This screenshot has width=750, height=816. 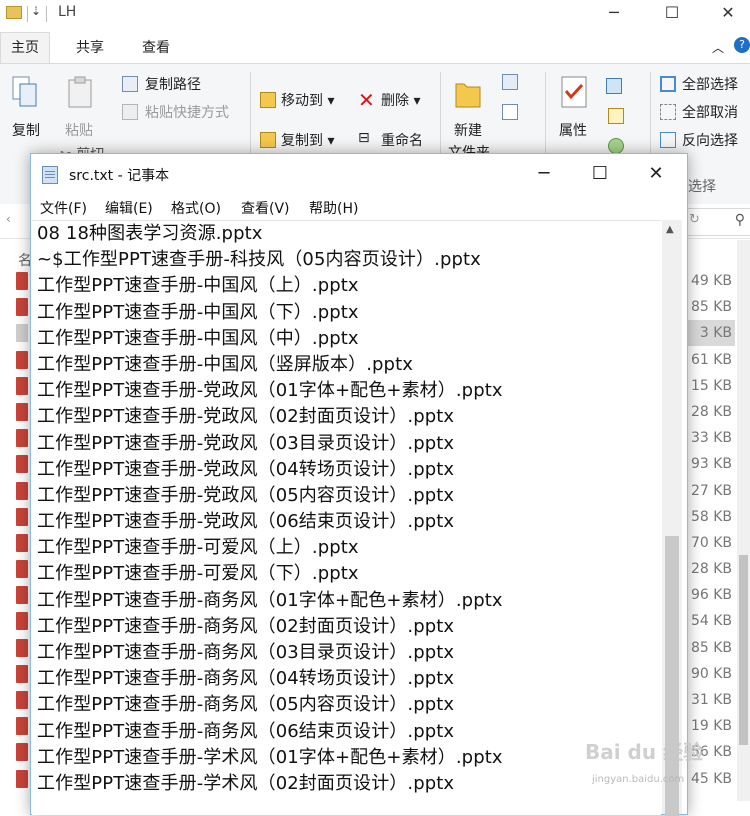 What do you see at coordinates (24, 91) in the screenshot?
I see `copy-icon` at bounding box center [24, 91].